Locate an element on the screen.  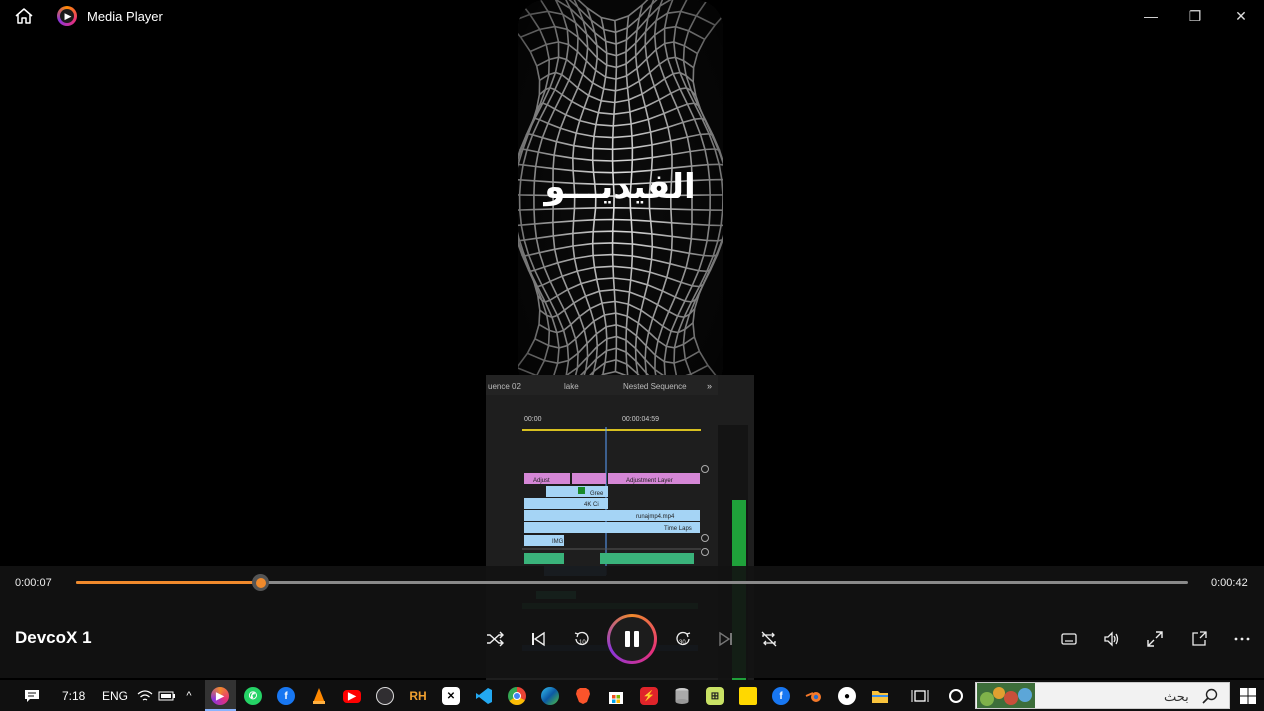
taskbar-facebook-icon: f is located at coordinates (286, 696).